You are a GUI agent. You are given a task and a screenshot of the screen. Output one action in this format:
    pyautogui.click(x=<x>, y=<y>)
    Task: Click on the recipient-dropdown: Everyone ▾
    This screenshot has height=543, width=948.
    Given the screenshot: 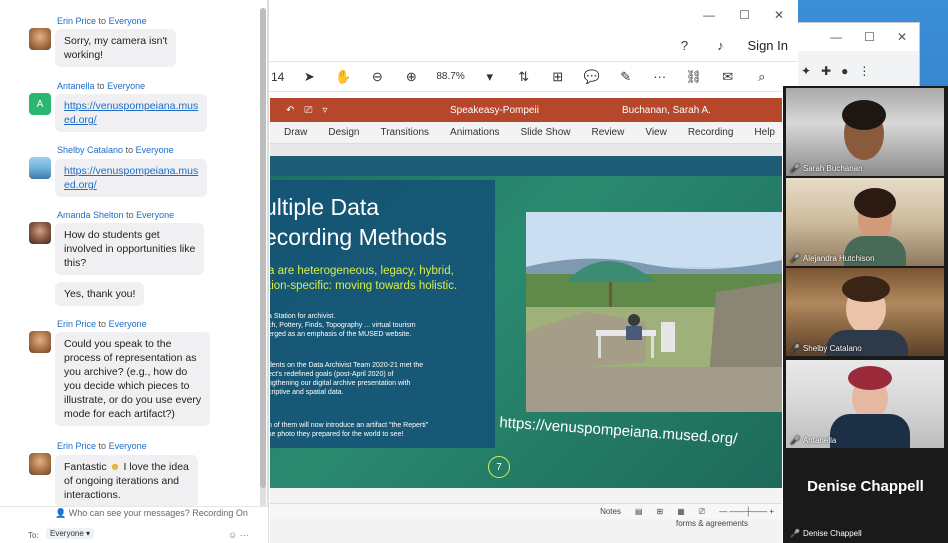 What is the action you would take?
    pyautogui.click(x=70, y=533)
    